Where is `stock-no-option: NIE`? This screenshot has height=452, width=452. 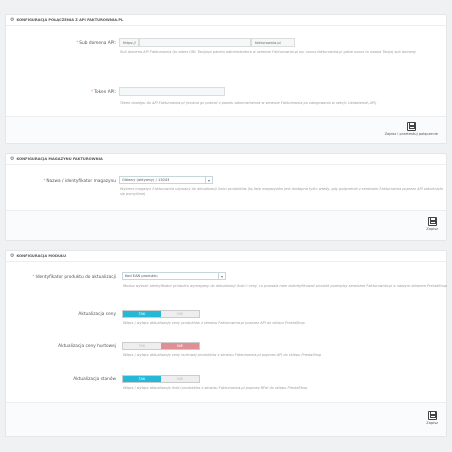 stock-no-option: NIE is located at coordinates (180, 379).